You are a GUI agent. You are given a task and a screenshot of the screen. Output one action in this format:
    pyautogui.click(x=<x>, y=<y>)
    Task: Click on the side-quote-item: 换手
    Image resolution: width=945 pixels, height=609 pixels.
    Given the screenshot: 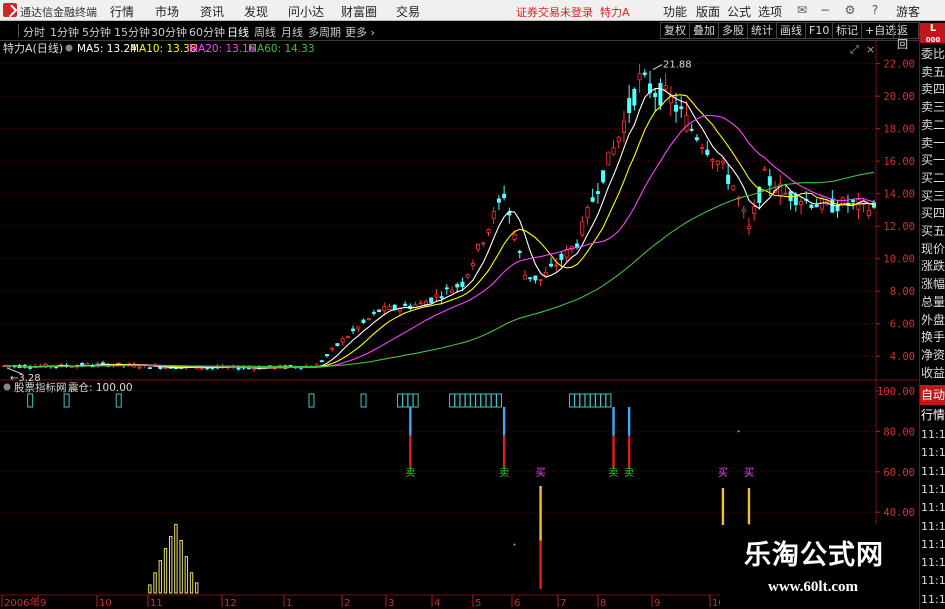 What is the action you would take?
    pyautogui.click(x=932, y=337)
    